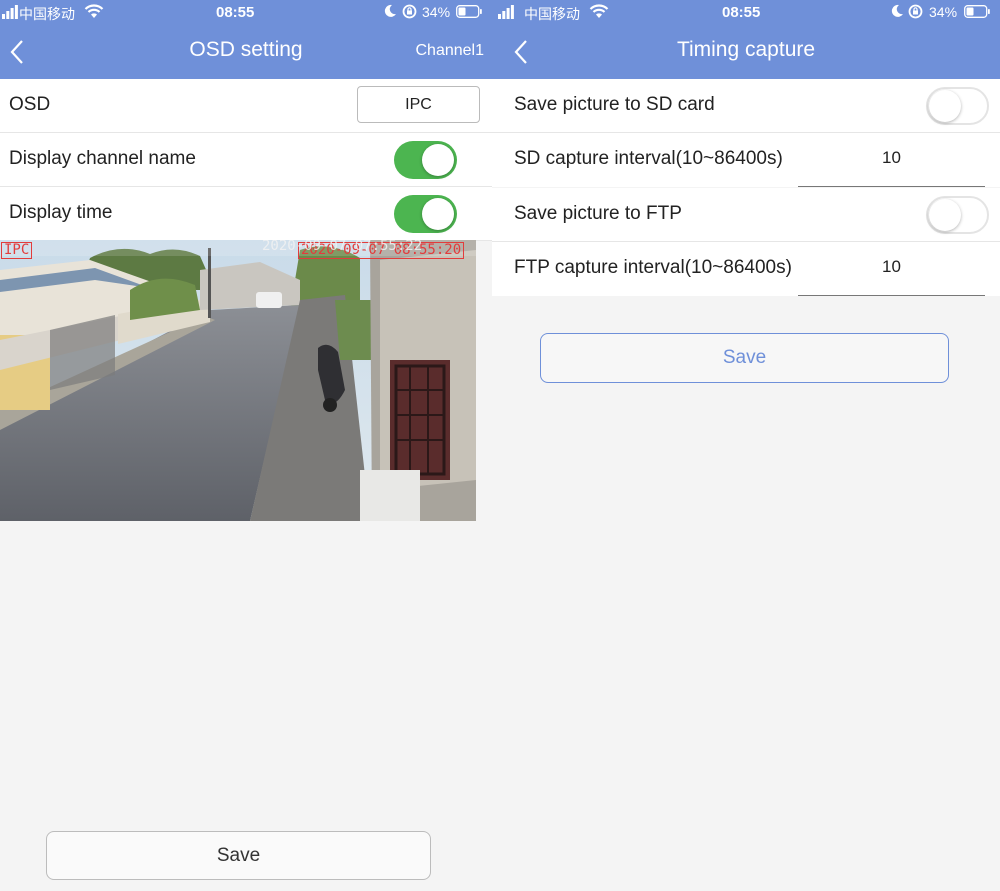 This screenshot has height=891, width=1000. Describe the element at coordinates (598, 213) in the screenshot. I see `save-to-ftp-label: Save picture to FTP` at that location.